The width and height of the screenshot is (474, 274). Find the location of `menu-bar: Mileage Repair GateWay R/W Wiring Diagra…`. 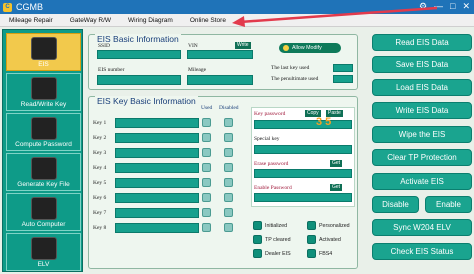

menu-bar: Mileage Repair GateWay R/W Wiring Diagra… is located at coordinates (237, 20).